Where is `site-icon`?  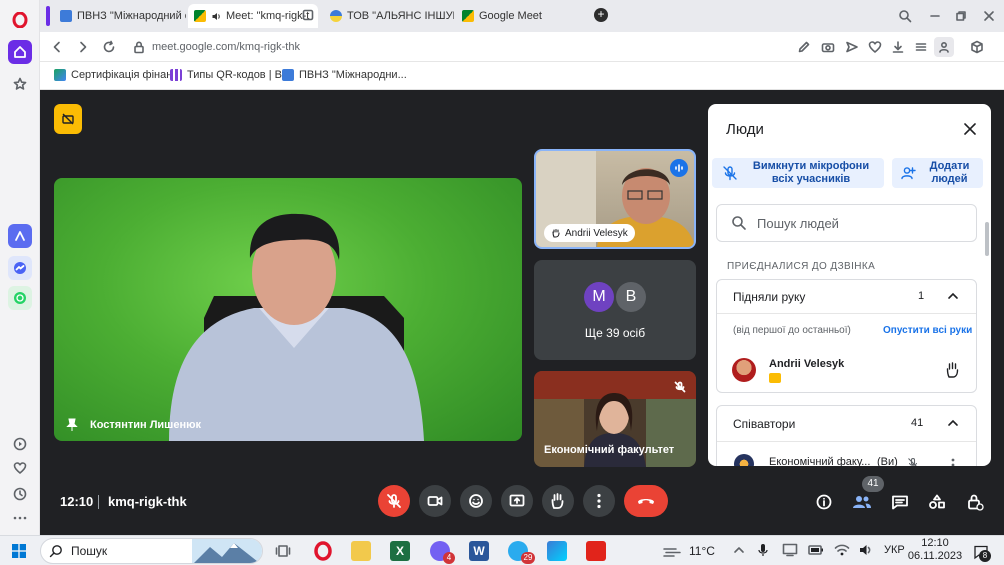
site-icon is located at coordinates (336, 16).